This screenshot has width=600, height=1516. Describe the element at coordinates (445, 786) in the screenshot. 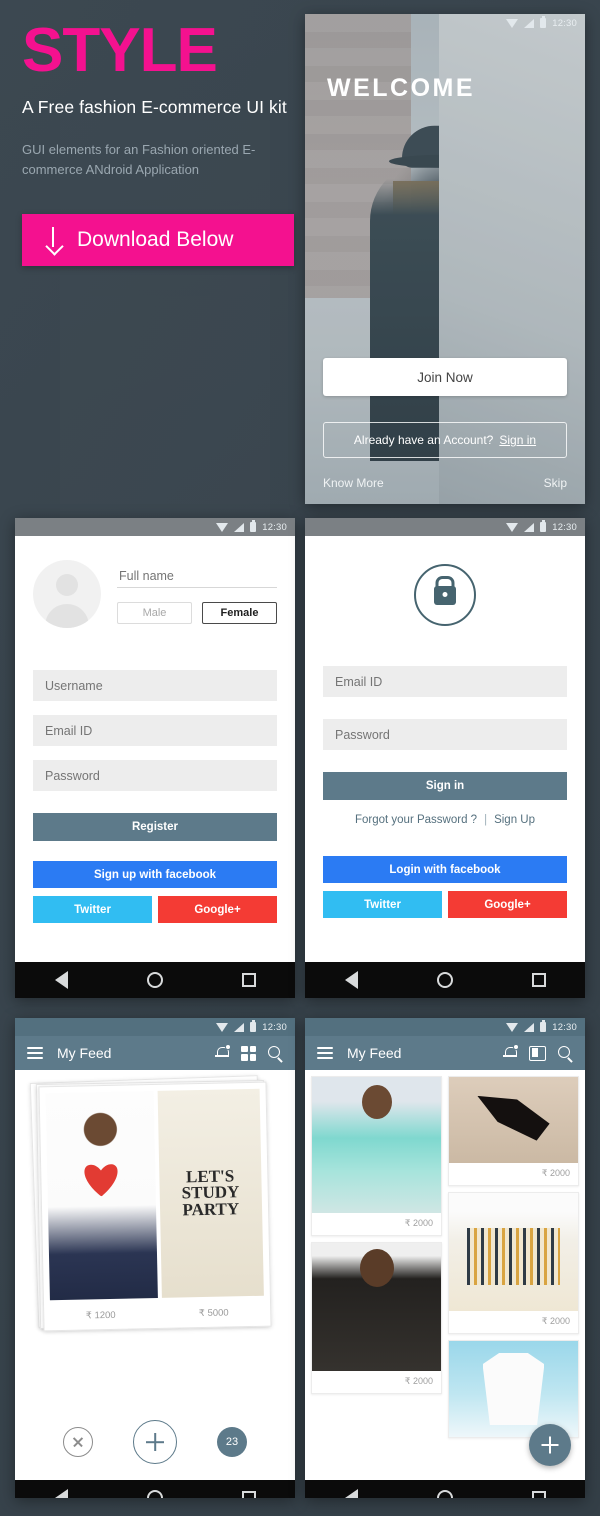

I see `signin-button: Sign in` at that location.